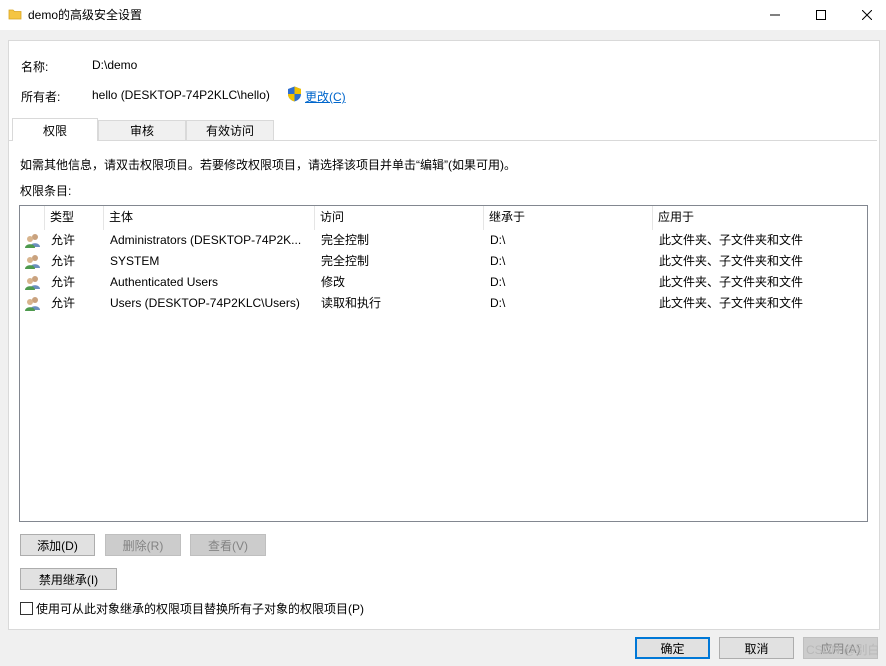 Image resolution: width=886 pixels, height=666 pixels. I want to click on change-owner-link: 更改(C), so click(325, 96).